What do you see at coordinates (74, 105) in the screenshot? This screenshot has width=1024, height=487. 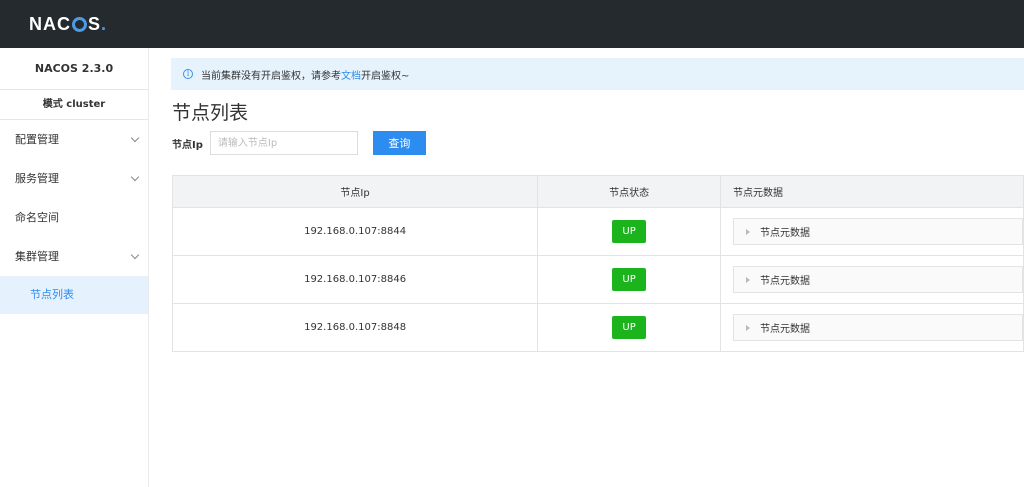 I see `mode-label: 模式 cluster` at bounding box center [74, 105].